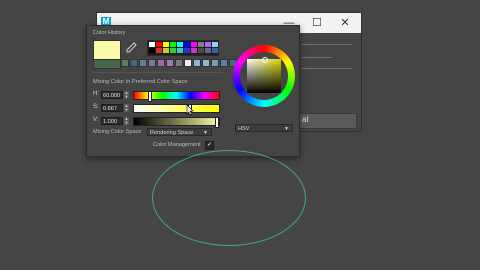  I want to click on mixing-space-dropdown: Rendering Space ▼, so click(179, 132).